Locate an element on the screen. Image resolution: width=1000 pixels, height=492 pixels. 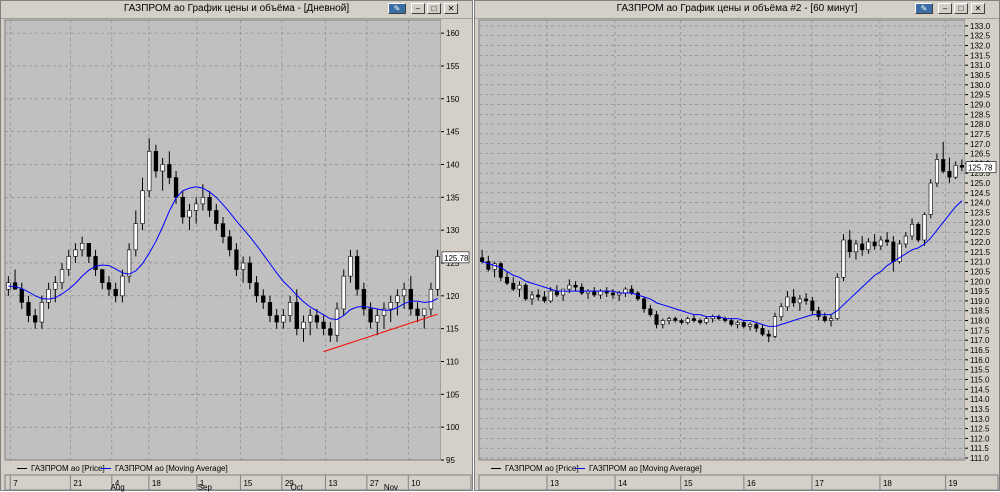
y-tick-label: 122.0 is located at coordinates (980, 242).